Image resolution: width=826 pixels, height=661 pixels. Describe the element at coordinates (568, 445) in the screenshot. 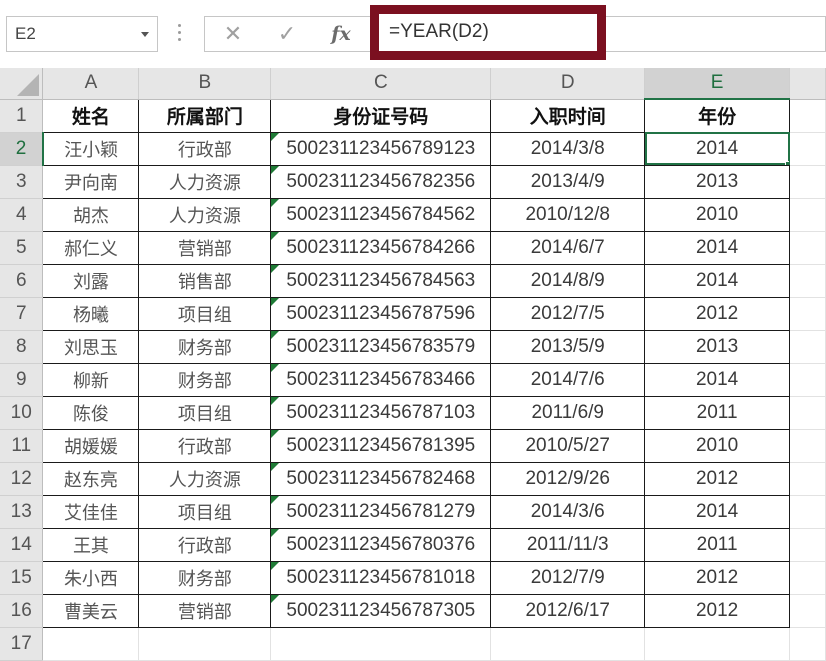

I see `cell-hire-date: 2010/5/27` at that location.